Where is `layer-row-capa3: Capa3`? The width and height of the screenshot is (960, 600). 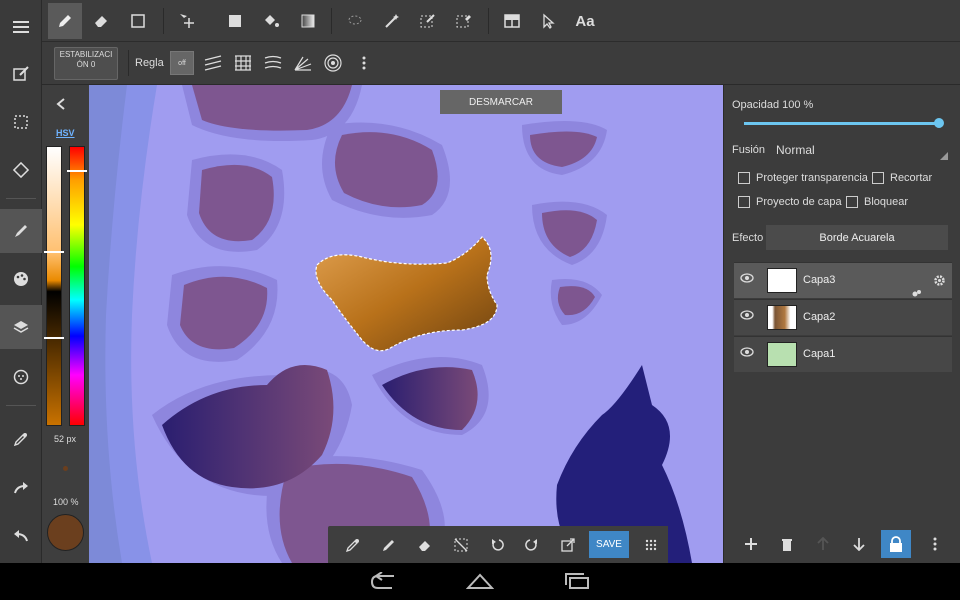
layer-row-capa3: Capa3 is located at coordinates (843, 280).